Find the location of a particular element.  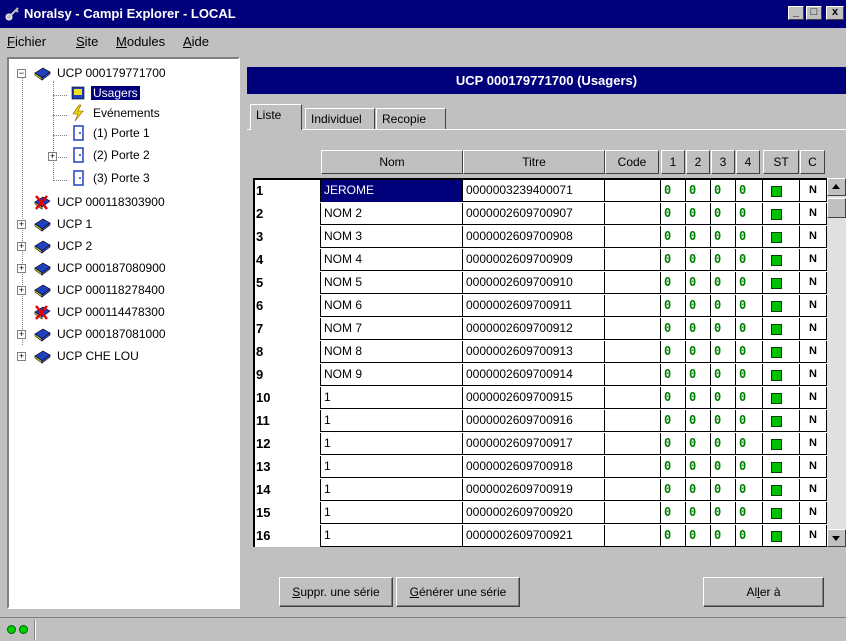

menu-modules: Modules is located at coordinates (140, 41).